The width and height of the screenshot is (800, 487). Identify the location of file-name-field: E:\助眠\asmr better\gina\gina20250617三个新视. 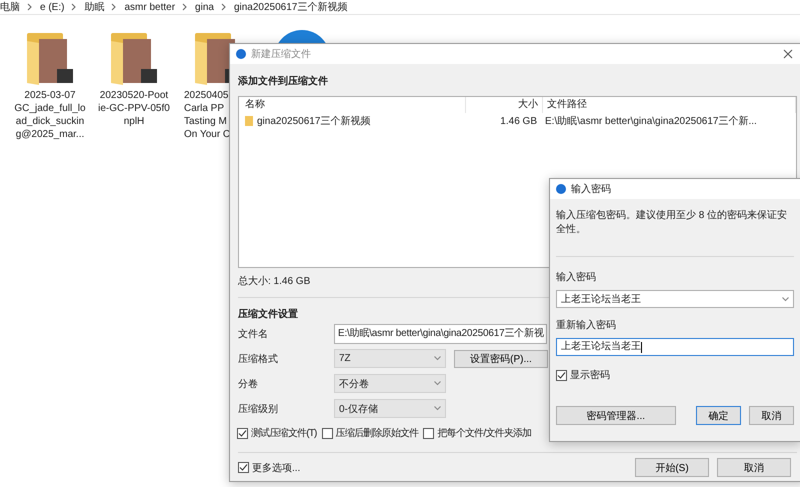
(440, 334).